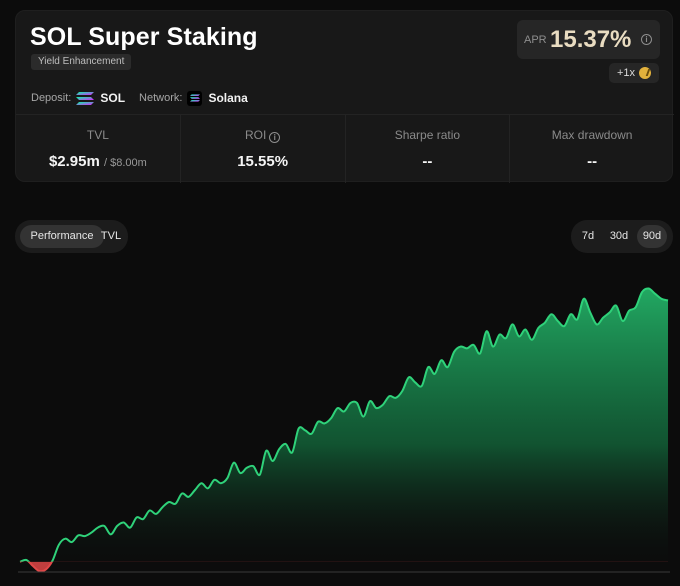 The image size is (680, 586). What do you see at coordinates (634, 73) in the screenshot?
I see `boost-badge: +1x` at bounding box center [634, 73].